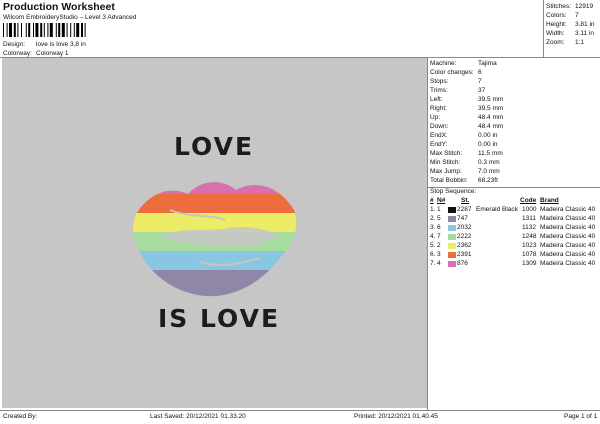 The width and height of the screenshot is (600, 424). Describe the element at coordinates (489, 171) in the screenshot. I see `max-jump-value: 7.0 mm` at that location.